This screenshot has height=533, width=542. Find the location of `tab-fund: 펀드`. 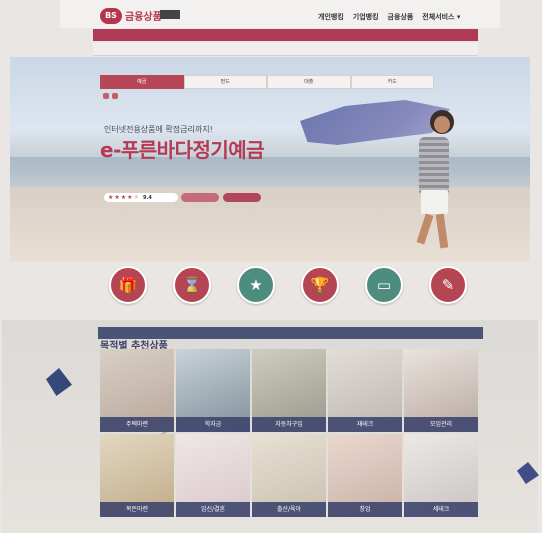

tab-fund: 펀드 is located at coordinates (225, 82).